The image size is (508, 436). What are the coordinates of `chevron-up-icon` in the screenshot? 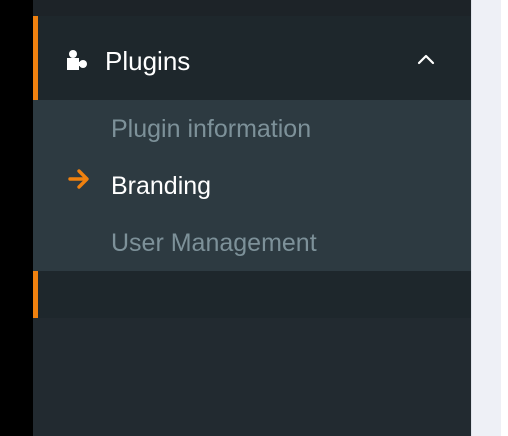 It's located at (426, 59).